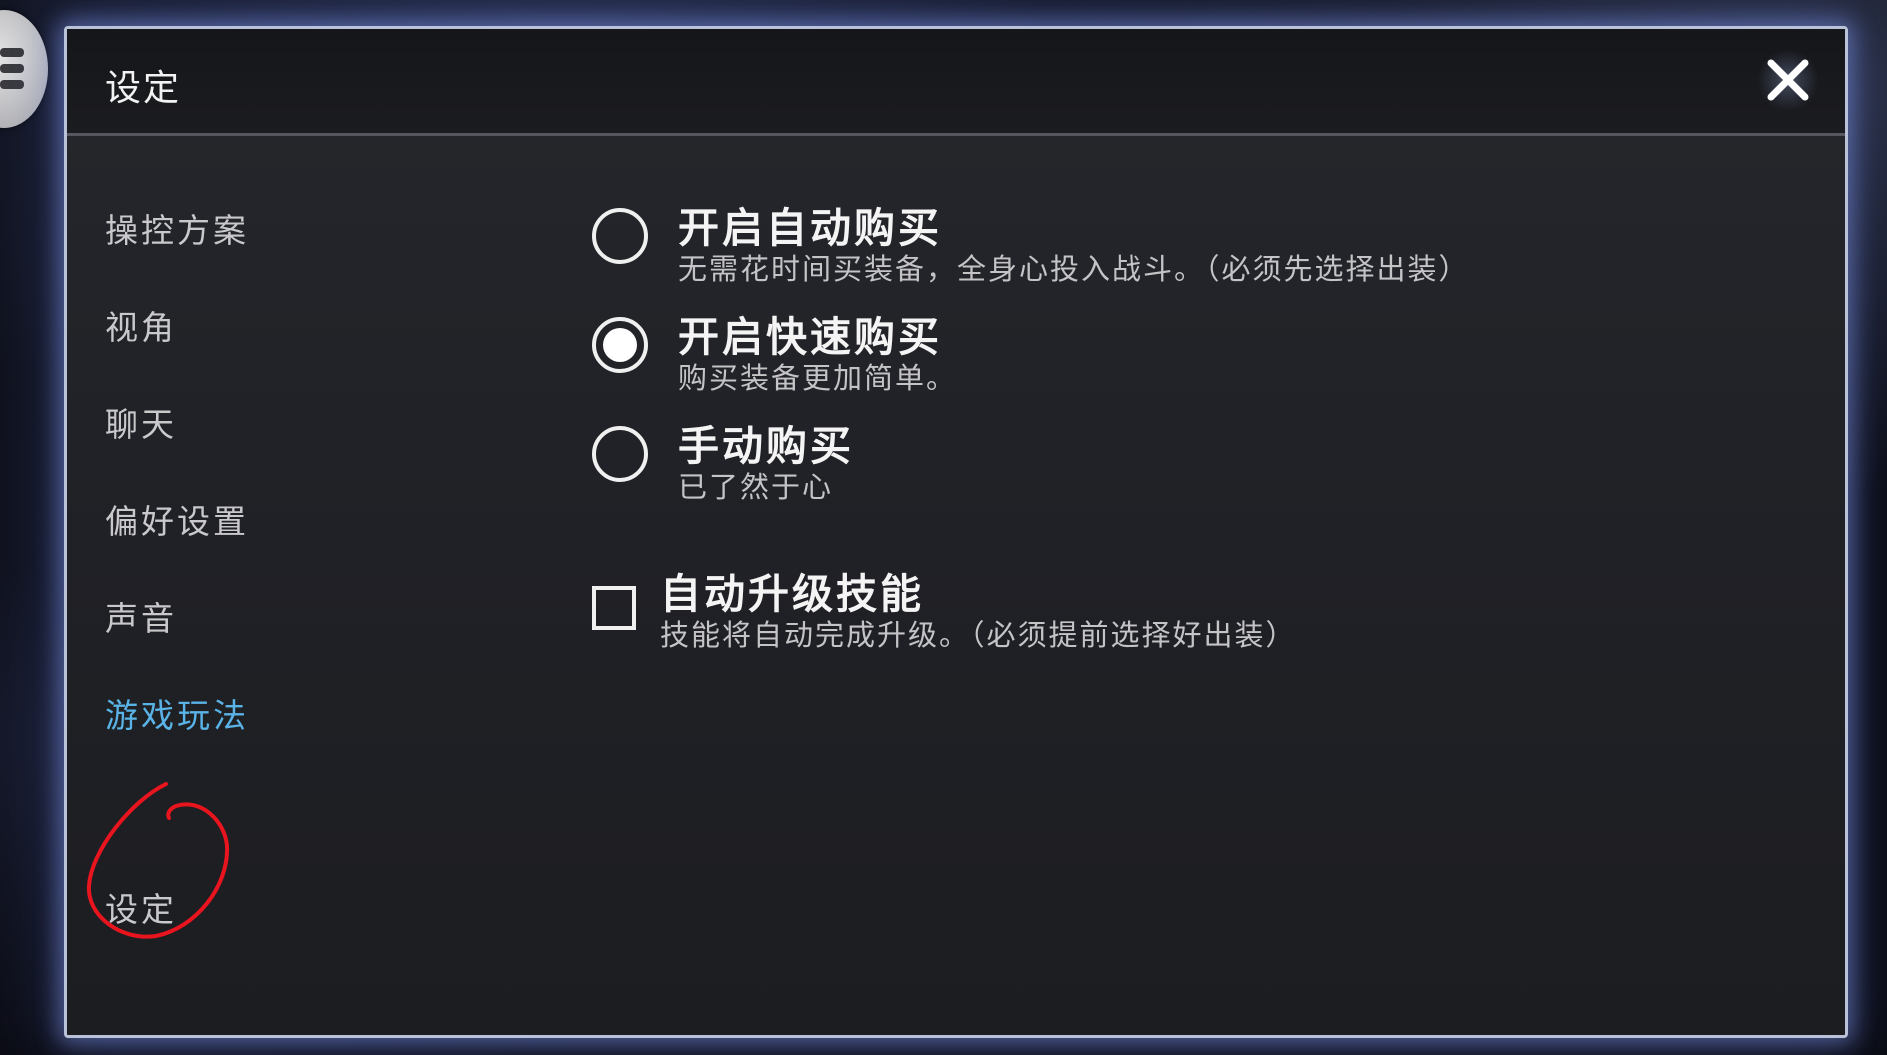 Image resolution: width=1887 pixels, height=1055 pixels. What do you see at coordinates (177, 519) in the screenshot?
I see `sidebar-item-preferences: 偏好设置` at bounding box center [177, 519].